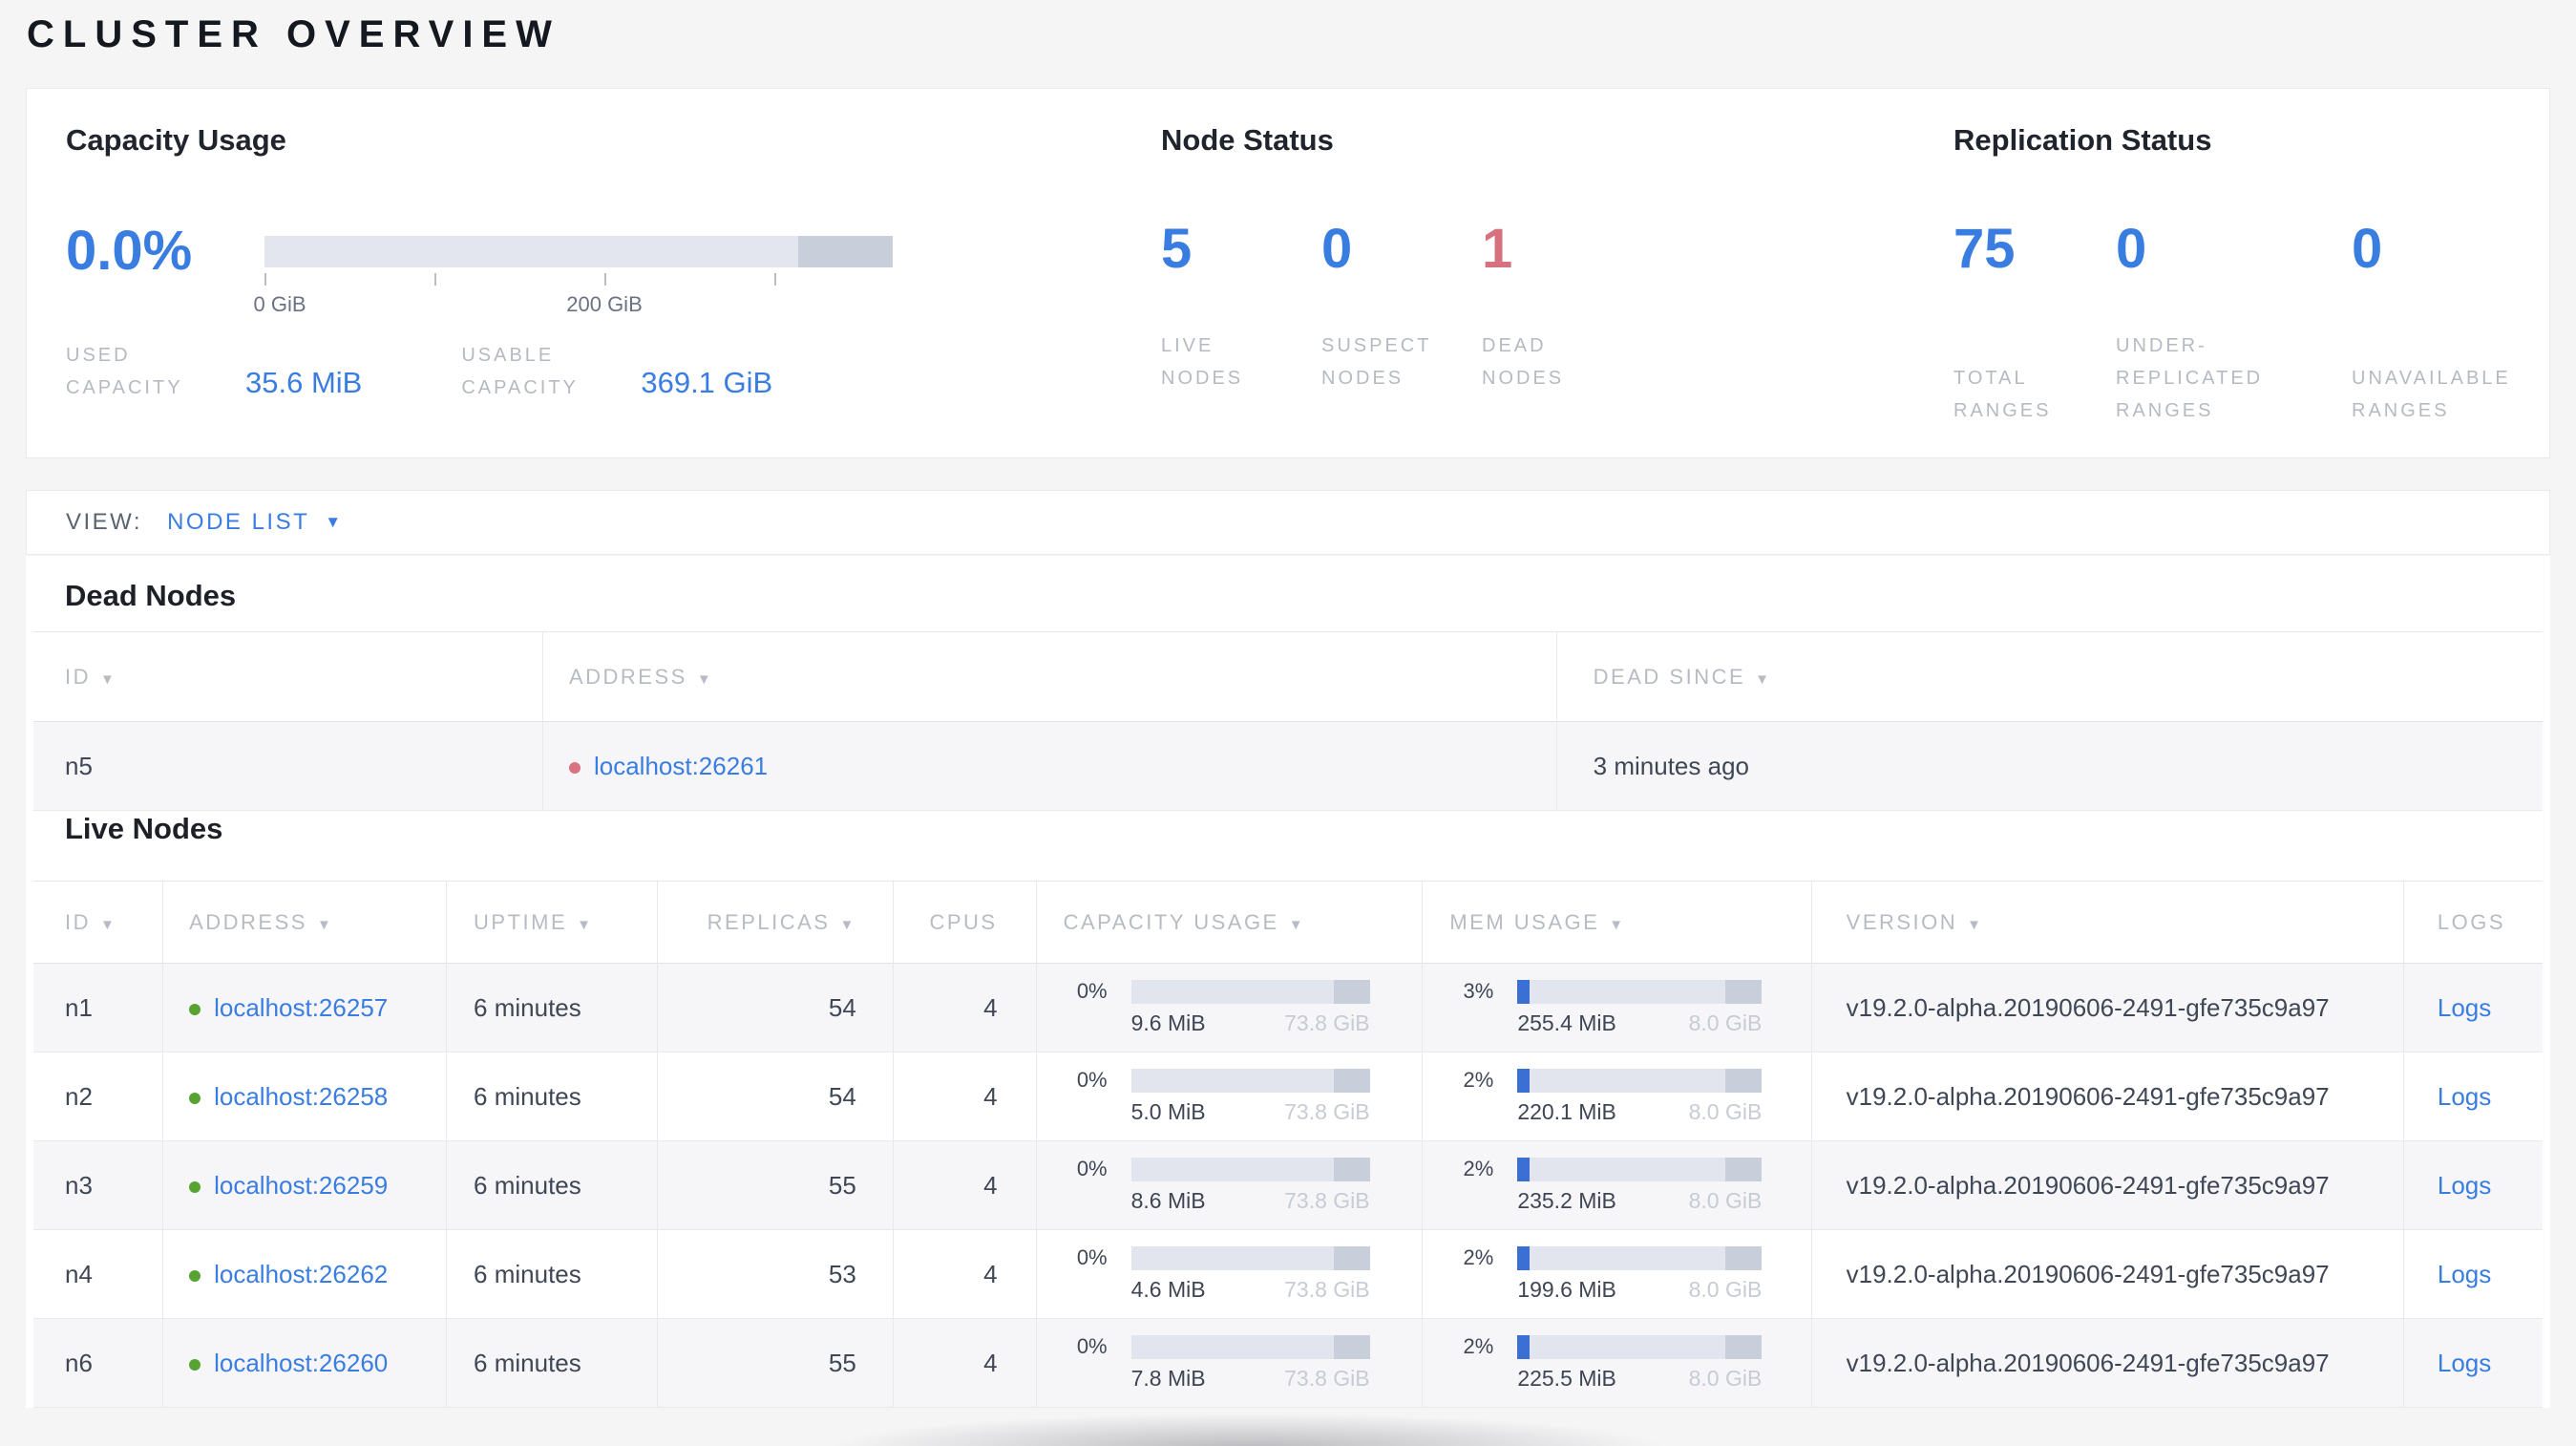 Image resolution: width=2576 pixels, height=1446 pixels. I want to click on bottom-scroll-shadow, so click(1470, 1427).